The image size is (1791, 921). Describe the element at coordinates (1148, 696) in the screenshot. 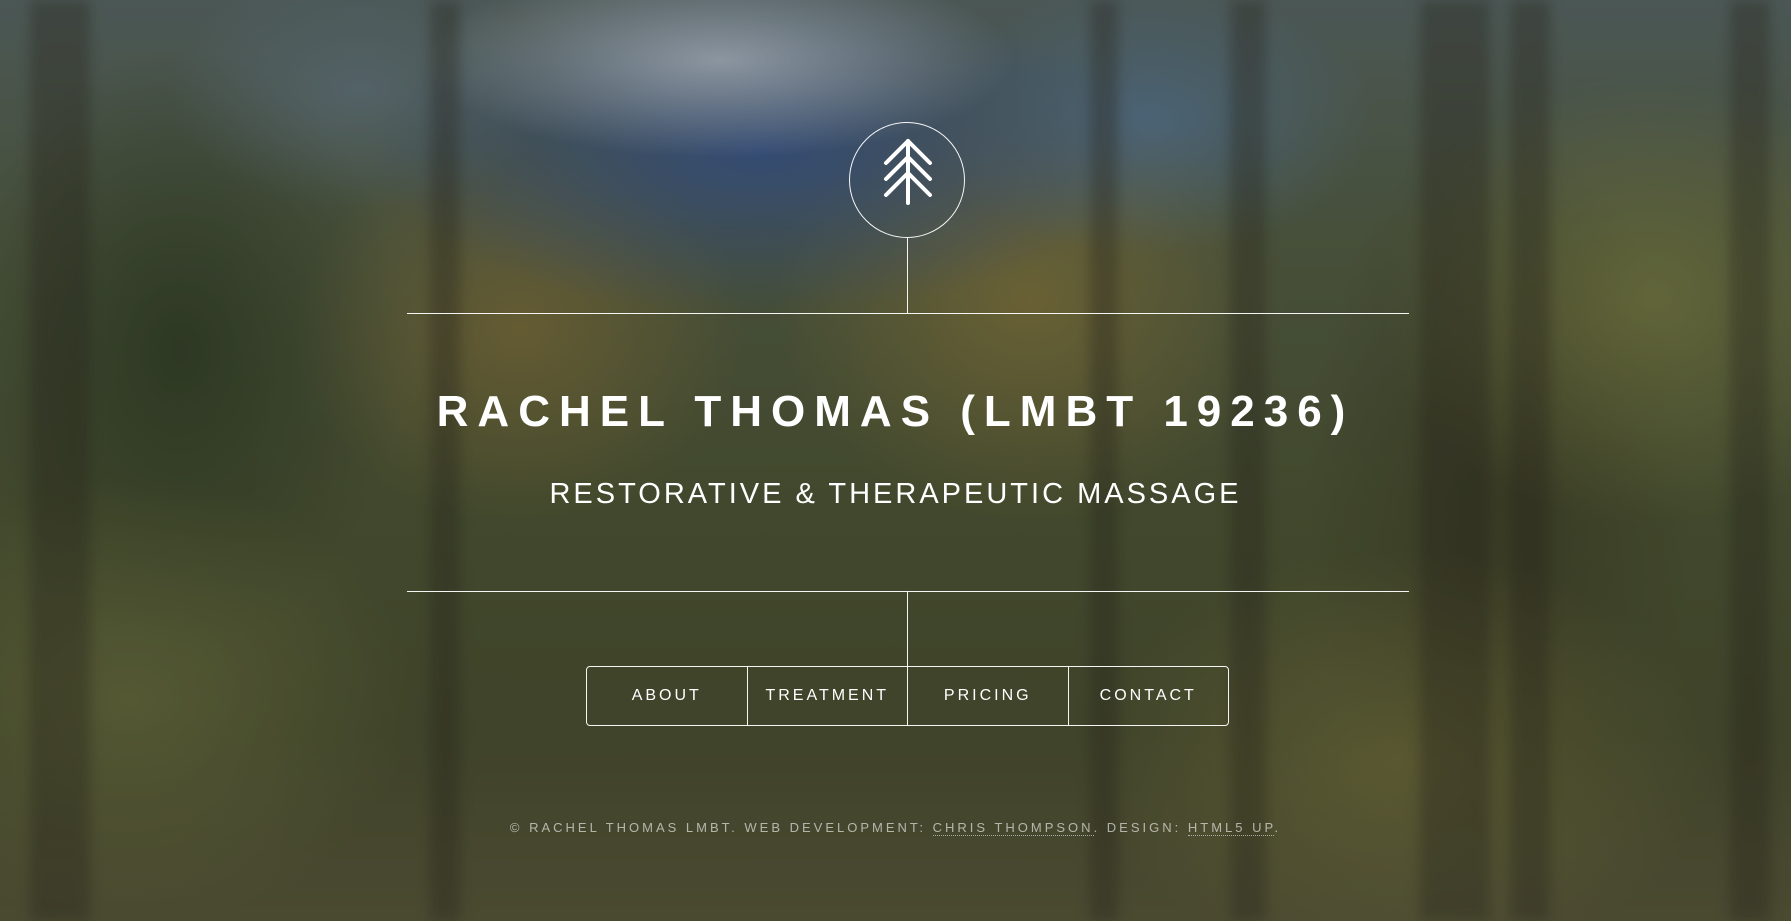

I see `nav-contact: CONTACT` at that location.